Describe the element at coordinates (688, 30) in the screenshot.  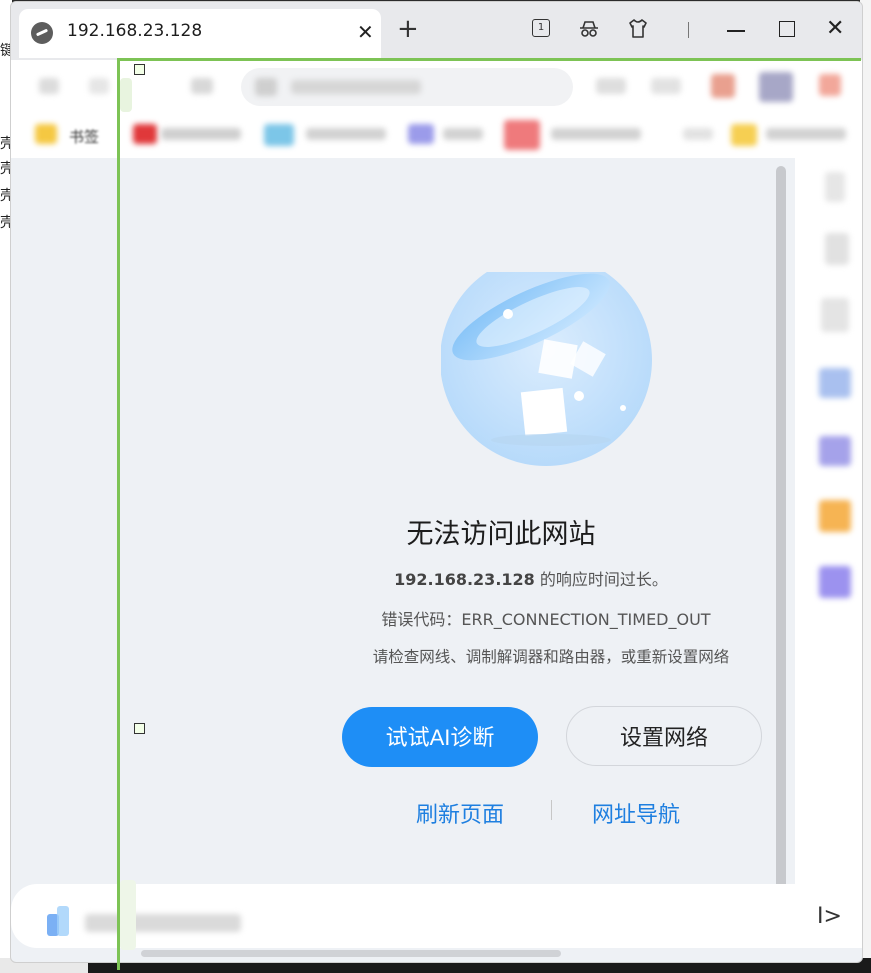
I see `toolbar-separator` at that location.